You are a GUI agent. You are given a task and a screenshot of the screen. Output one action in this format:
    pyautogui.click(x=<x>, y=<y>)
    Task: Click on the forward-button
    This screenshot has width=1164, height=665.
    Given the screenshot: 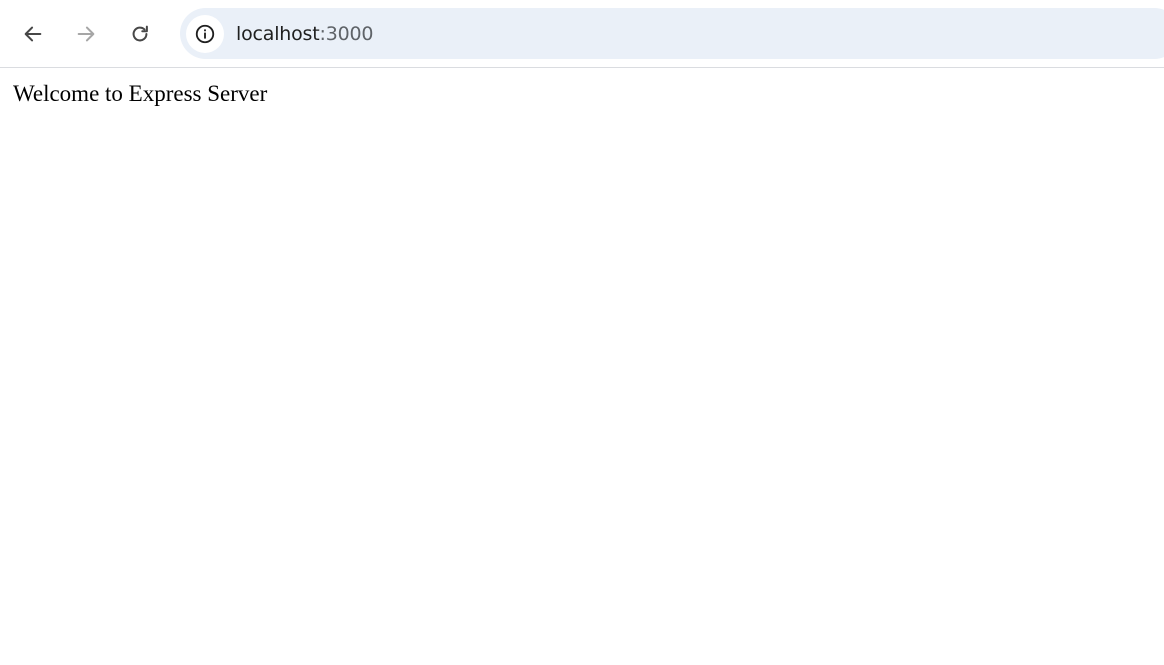 What is the action you would take?
    pyautogui.click(x=86, y=34)
    